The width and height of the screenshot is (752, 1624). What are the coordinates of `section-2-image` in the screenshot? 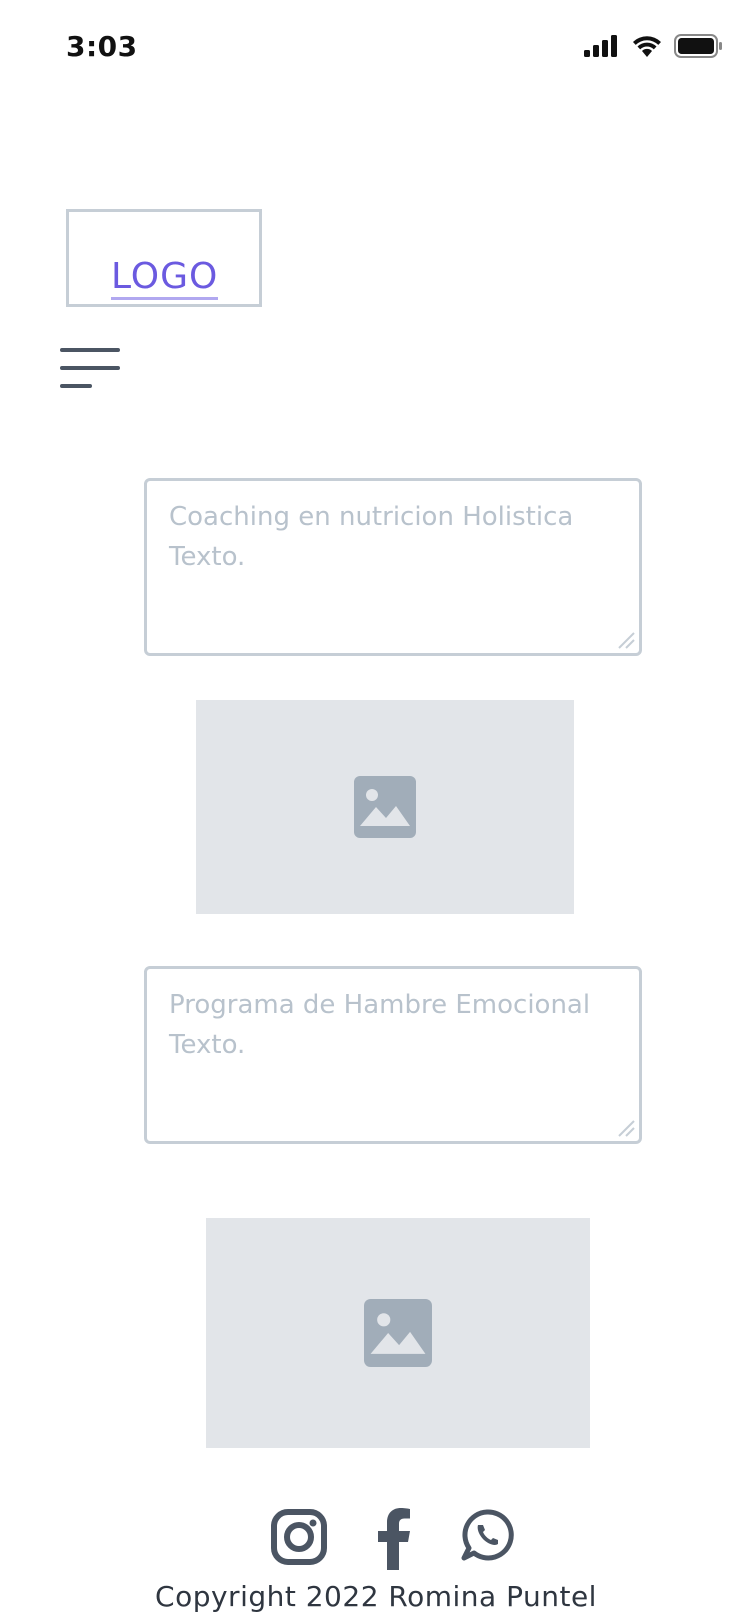 It's located at (398, 1333).